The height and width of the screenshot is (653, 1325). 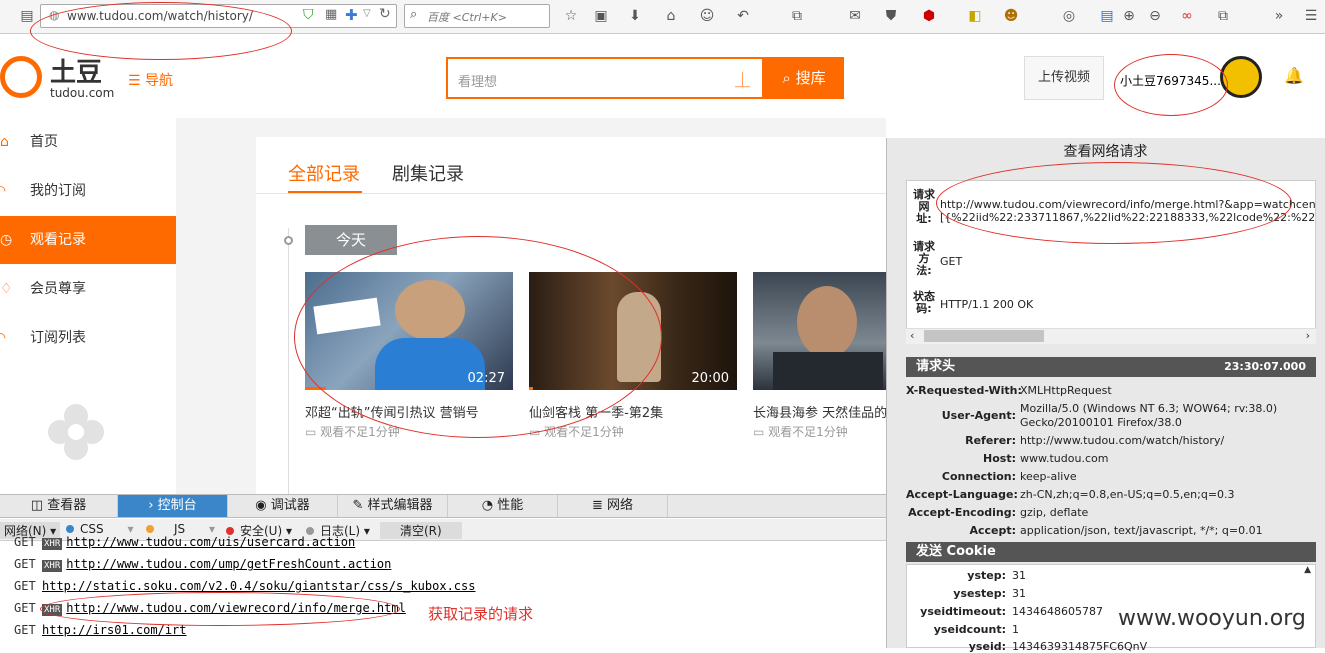 What do you see at coordinates (1064, 458) in the screenshot?
I see `header-value: www.tudou.com` at bounding box center [1064, 458].